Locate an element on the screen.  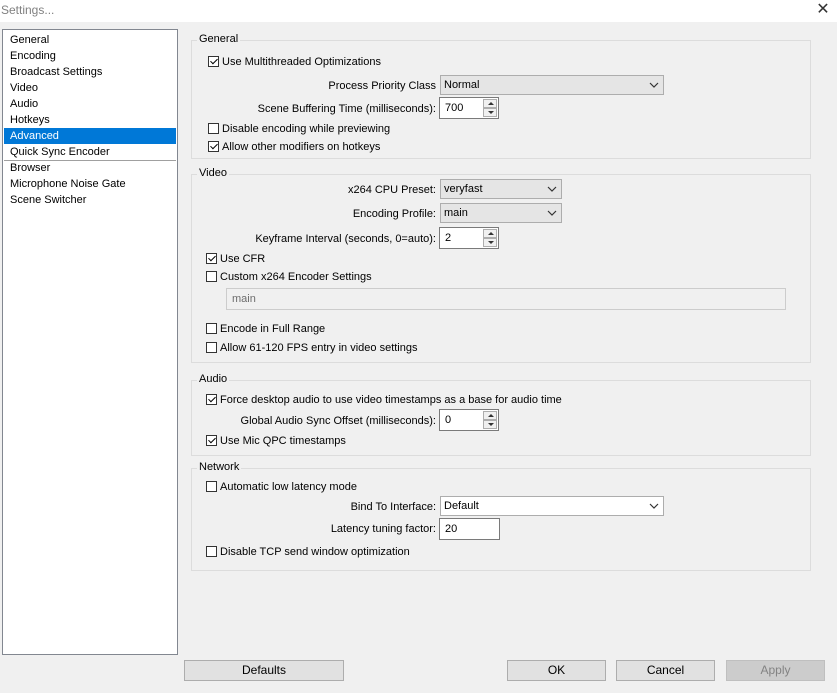
general-group-title: General is located at coordinates (219, 39).